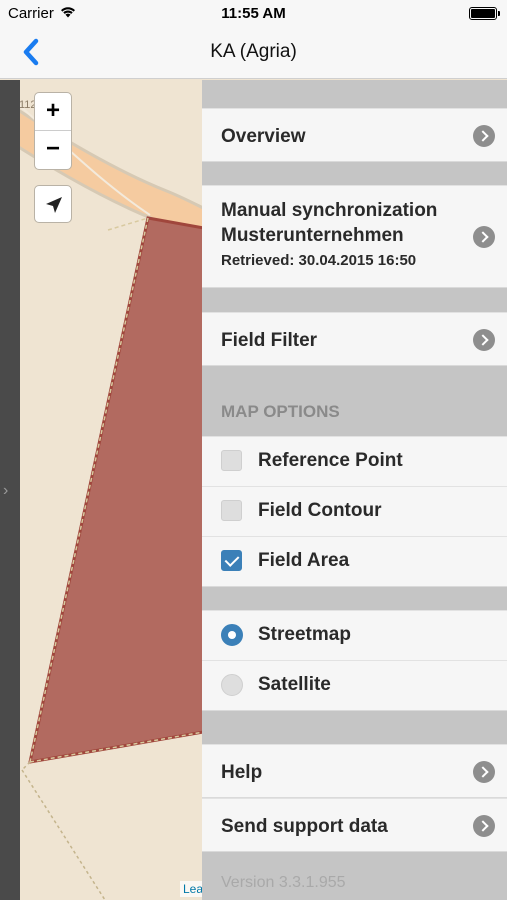 The width and height of the screenshot is (507, 900). What do you see at coordinates (354, 135) in the screenshot?
I see `overview-item: Overview` at bounding box center [354, 135].